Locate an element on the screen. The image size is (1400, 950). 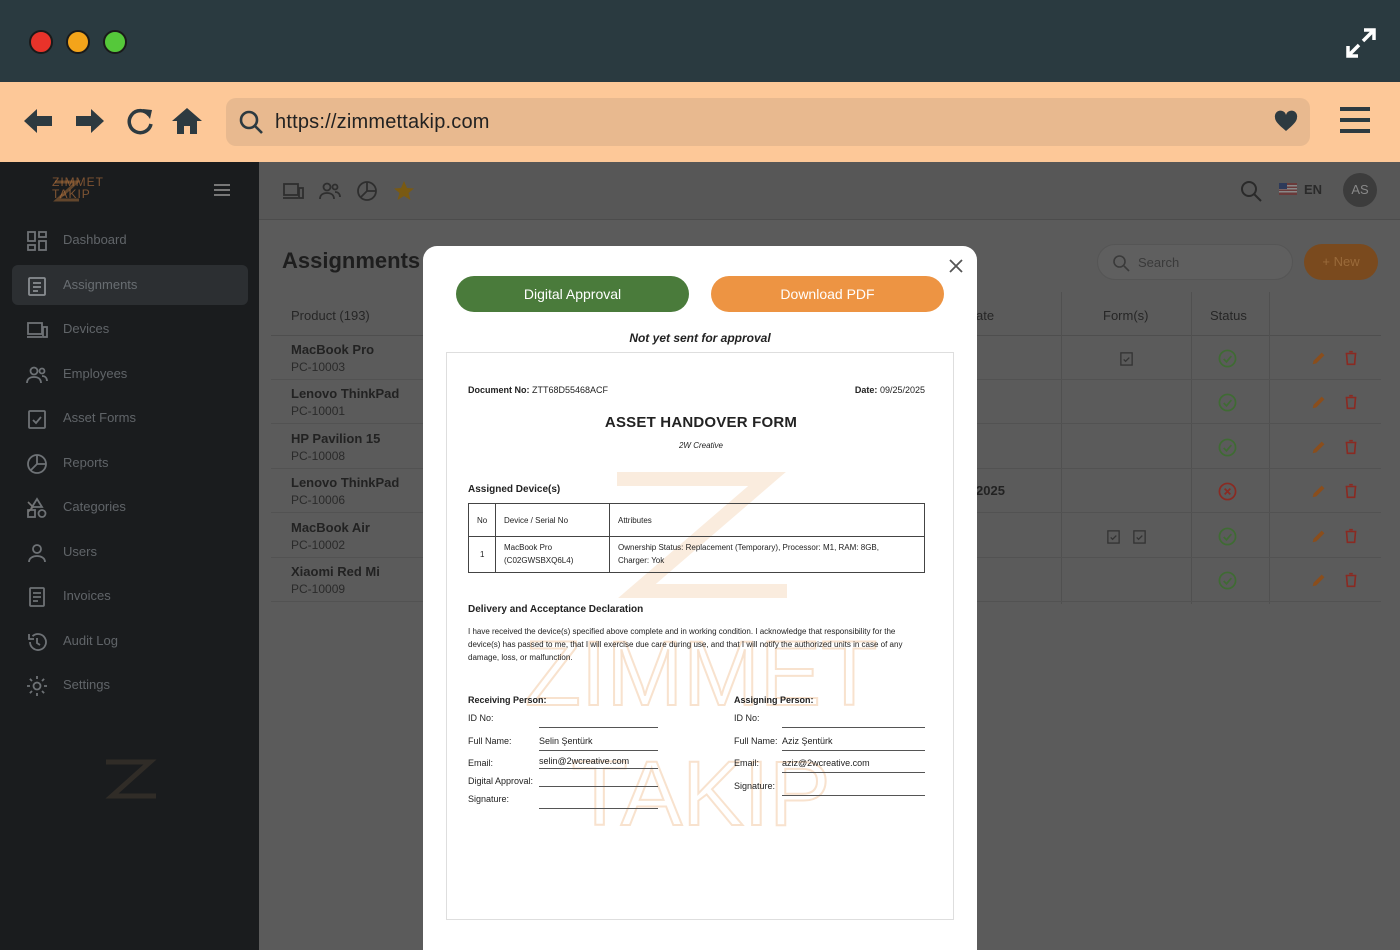
doc-date-line: Date: 09/25/2025 is located at coordinates (890, 390).